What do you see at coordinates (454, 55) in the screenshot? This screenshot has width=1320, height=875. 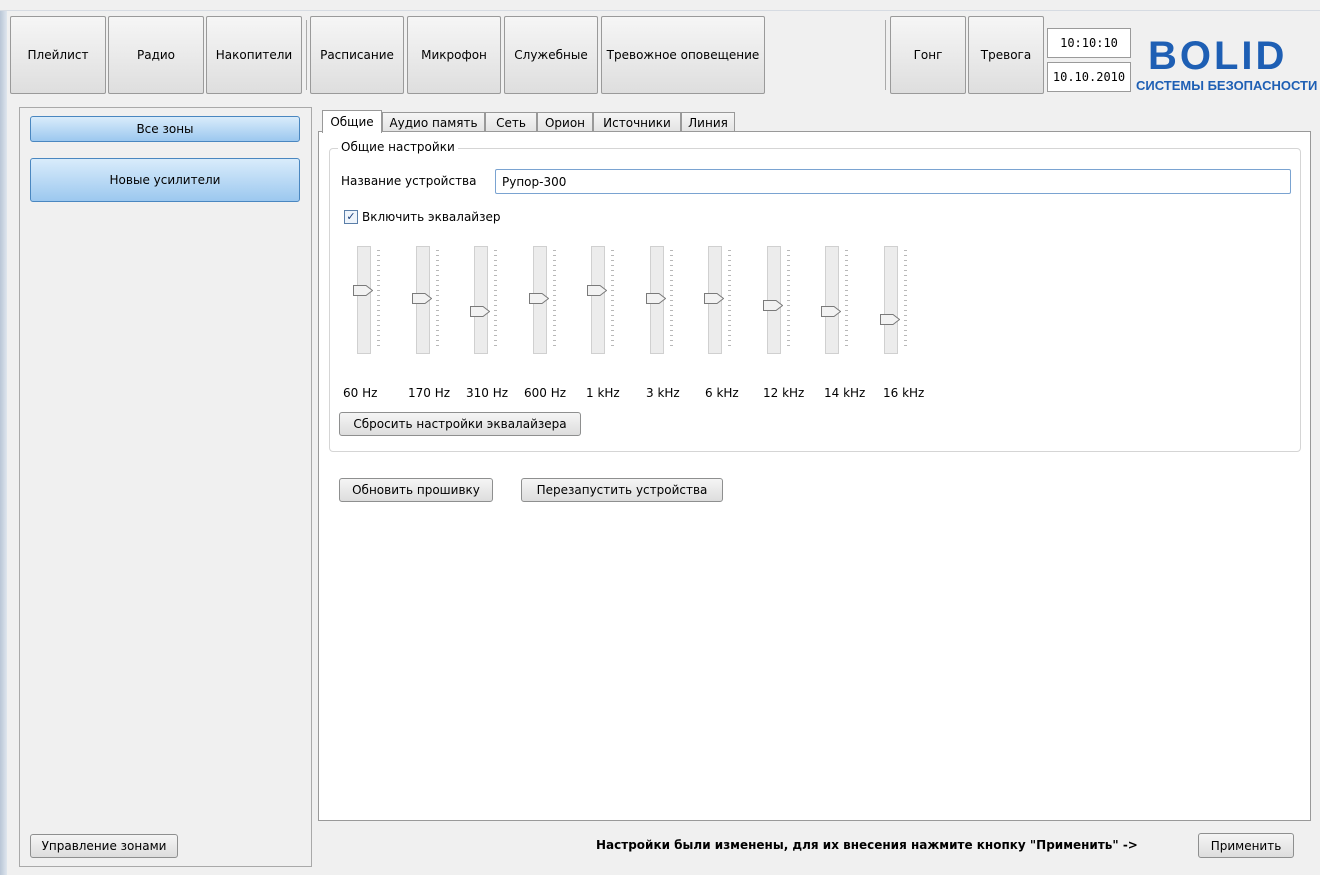 I see `microphone-button: Микрофон` at bounding box center [454, 55].